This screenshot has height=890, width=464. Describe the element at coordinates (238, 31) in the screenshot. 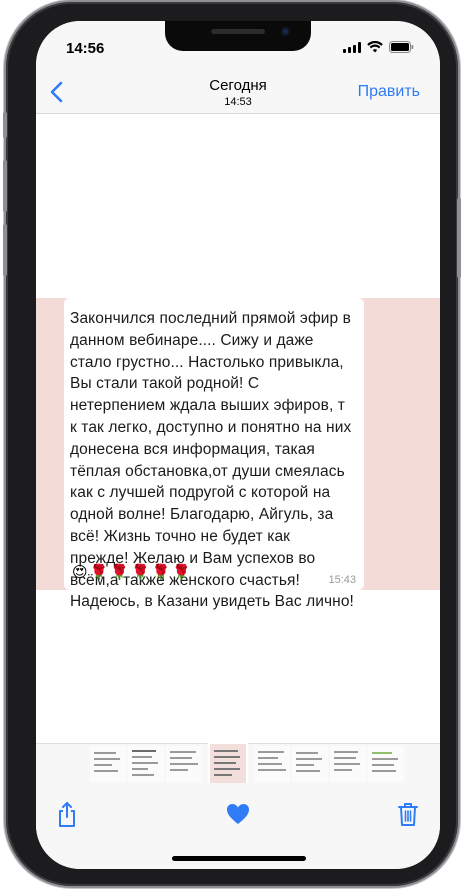

I see `speaker-grille` at that location.